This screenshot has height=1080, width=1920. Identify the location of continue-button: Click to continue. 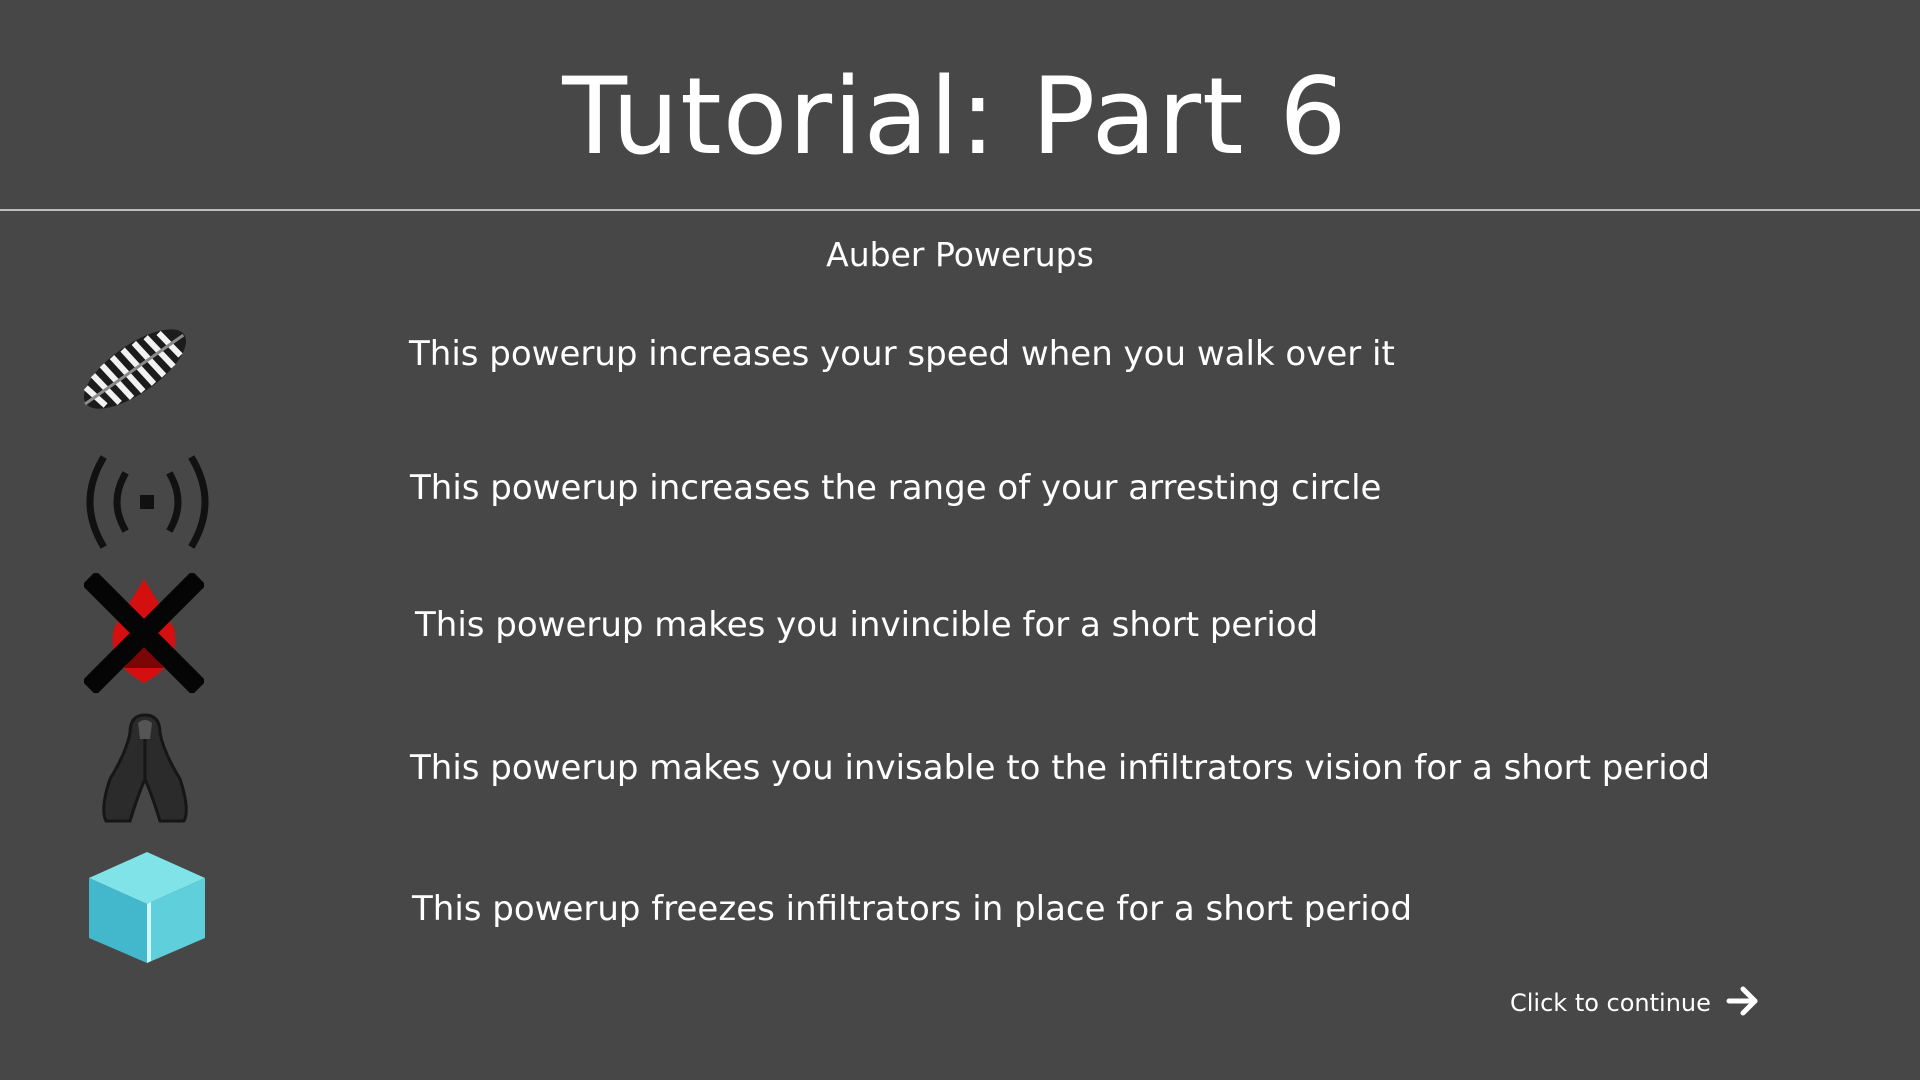
(1635, 1003).